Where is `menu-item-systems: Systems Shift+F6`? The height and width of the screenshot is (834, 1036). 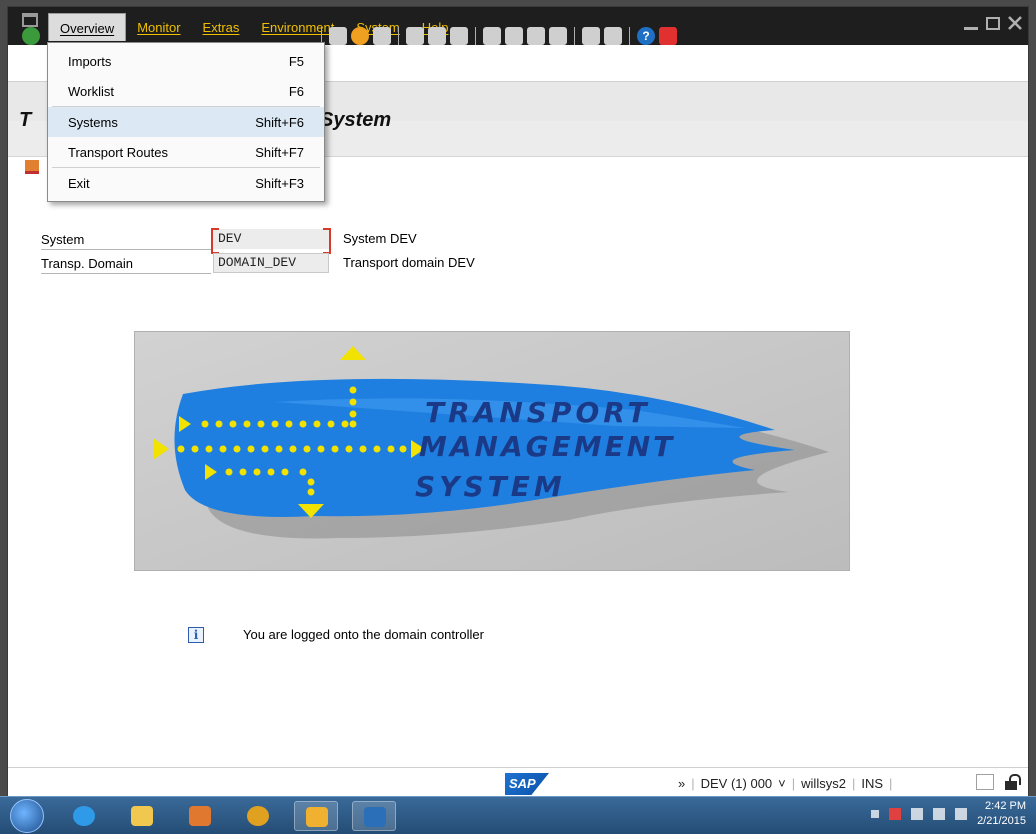
menu-item-systems: Systems Shift+F6 is located at coordinates (186, 122).